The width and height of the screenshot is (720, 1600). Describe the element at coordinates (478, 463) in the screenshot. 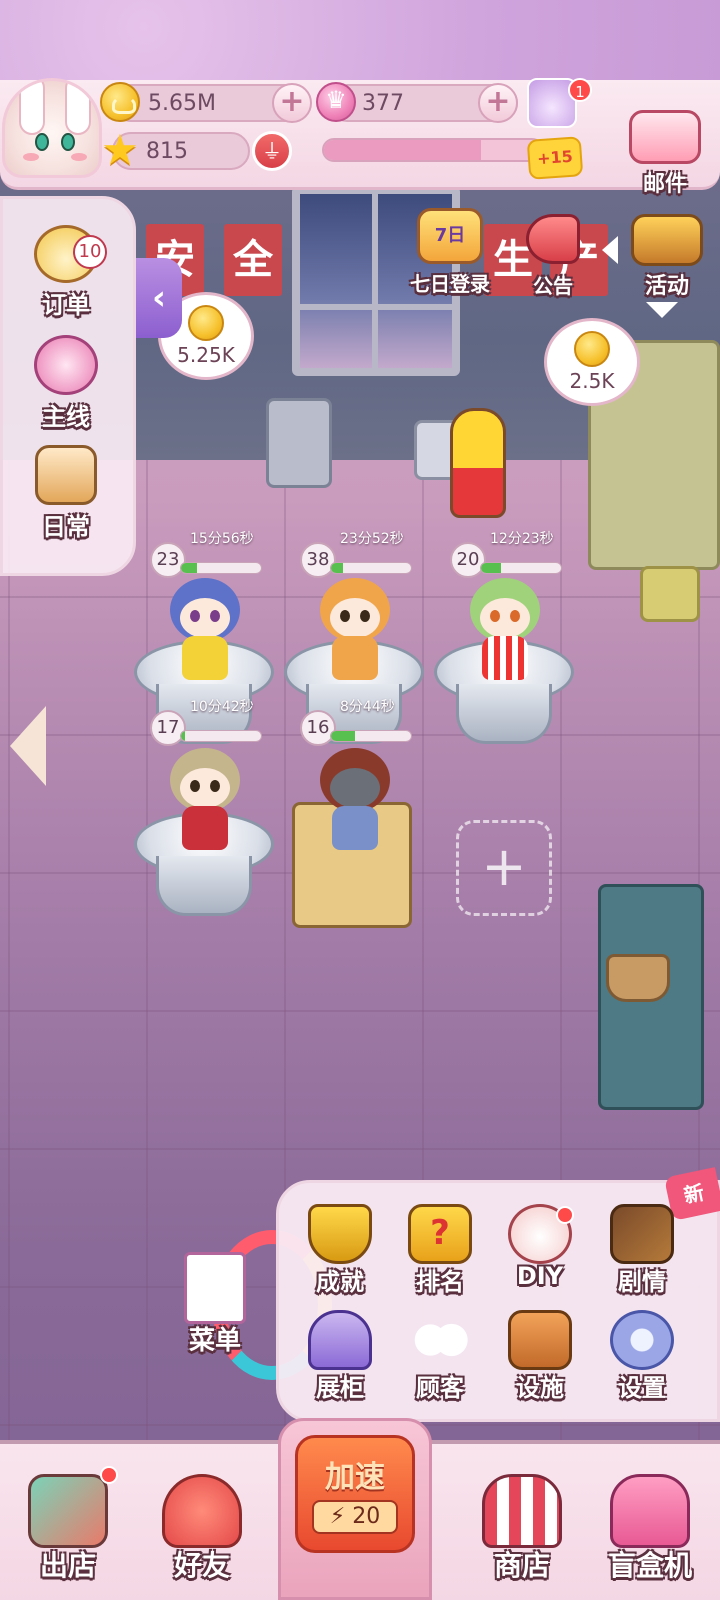

I see `mascot-character` at that location.